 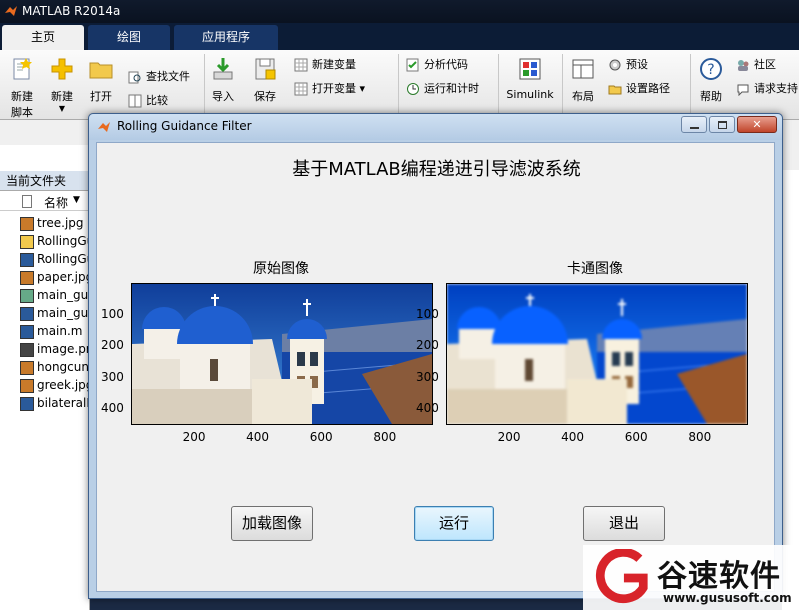 What do you see at coordinates (334, 64) in the screenshot?
I see `new-variable-label: 新建变量` at bounding box center [334, 64].